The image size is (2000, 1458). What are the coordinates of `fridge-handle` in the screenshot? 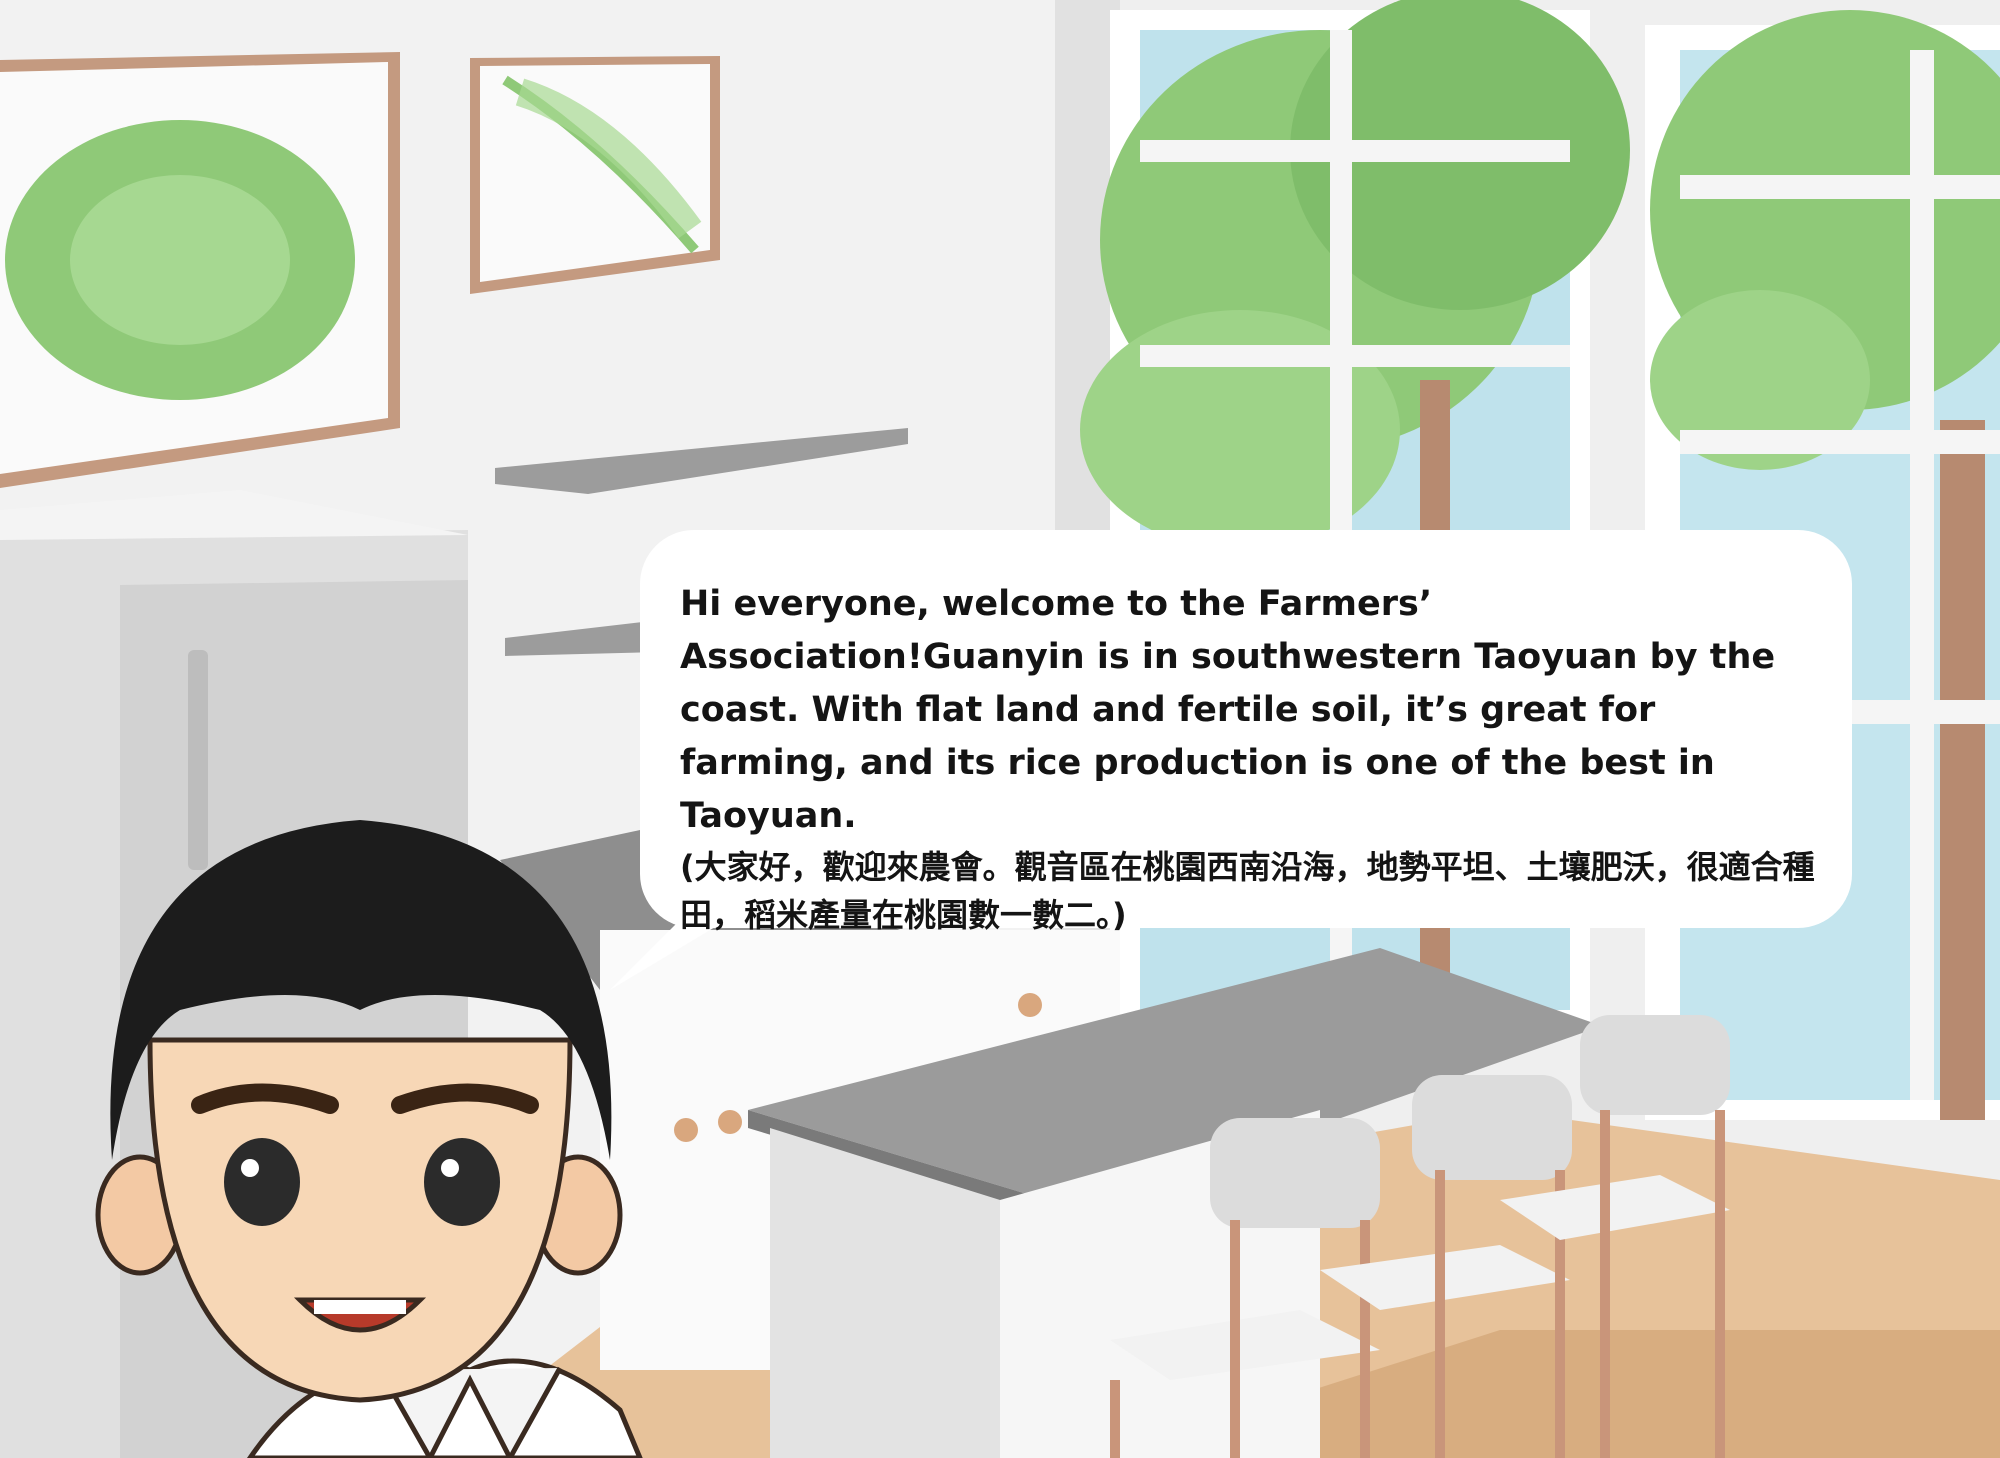 It's located at (198, 760).